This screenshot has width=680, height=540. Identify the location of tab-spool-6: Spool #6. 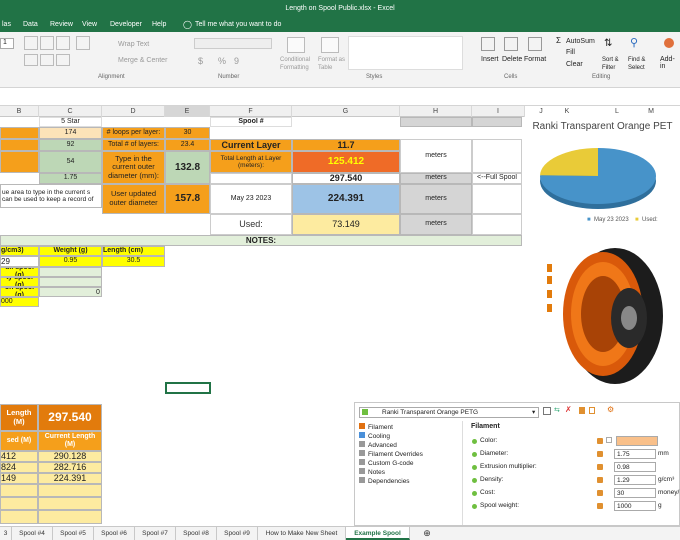
(114, 533).